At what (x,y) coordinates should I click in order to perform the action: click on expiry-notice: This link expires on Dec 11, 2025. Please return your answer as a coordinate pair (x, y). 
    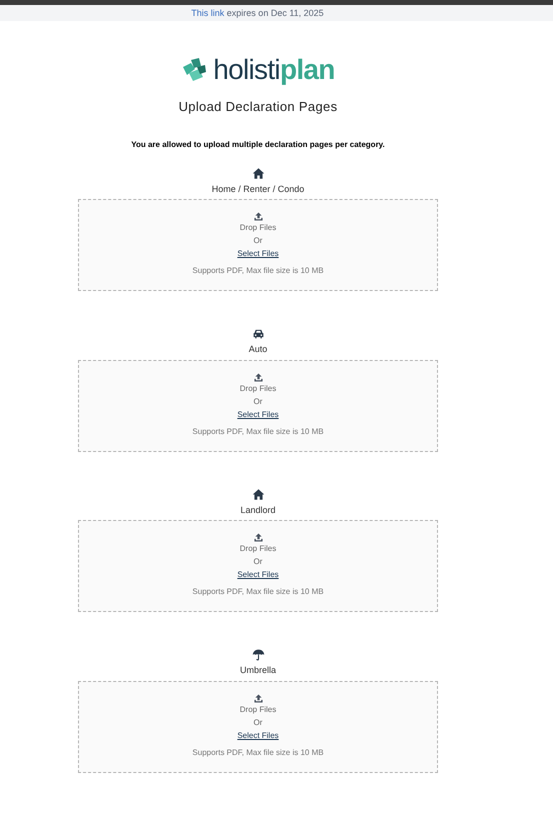
    Looking at the image, I should click on (257, 13).